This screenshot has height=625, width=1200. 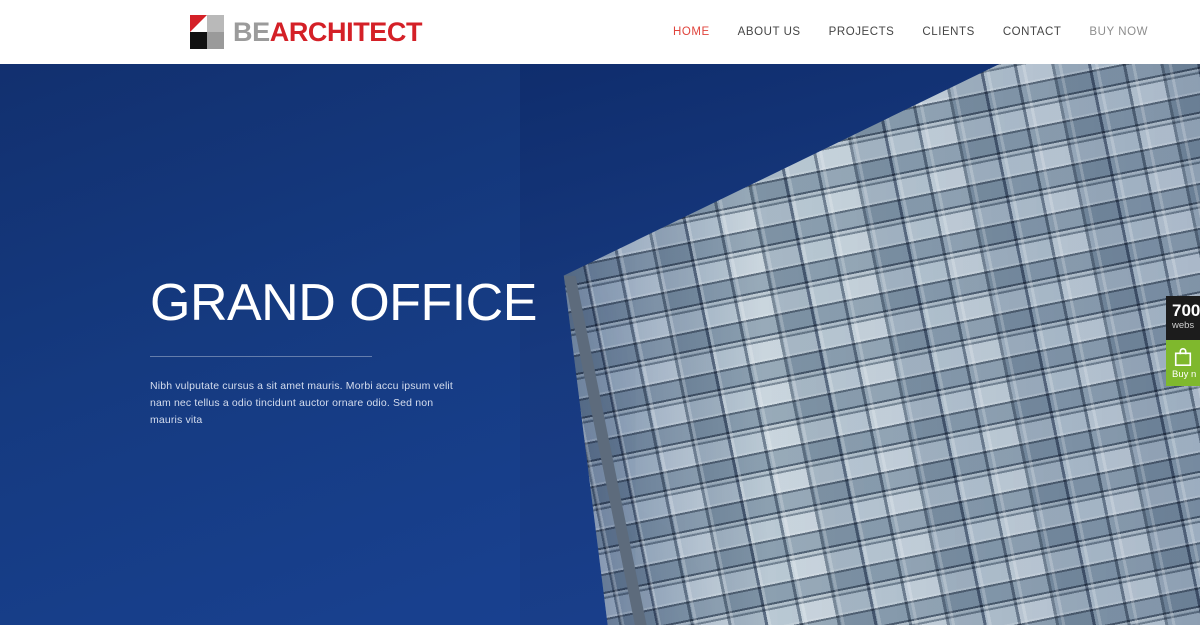 What do you see at coordinates (346, 32) in the screenshot?
I see `logo-text-architect: ARCHITECT` at bounding box center [346, 32].